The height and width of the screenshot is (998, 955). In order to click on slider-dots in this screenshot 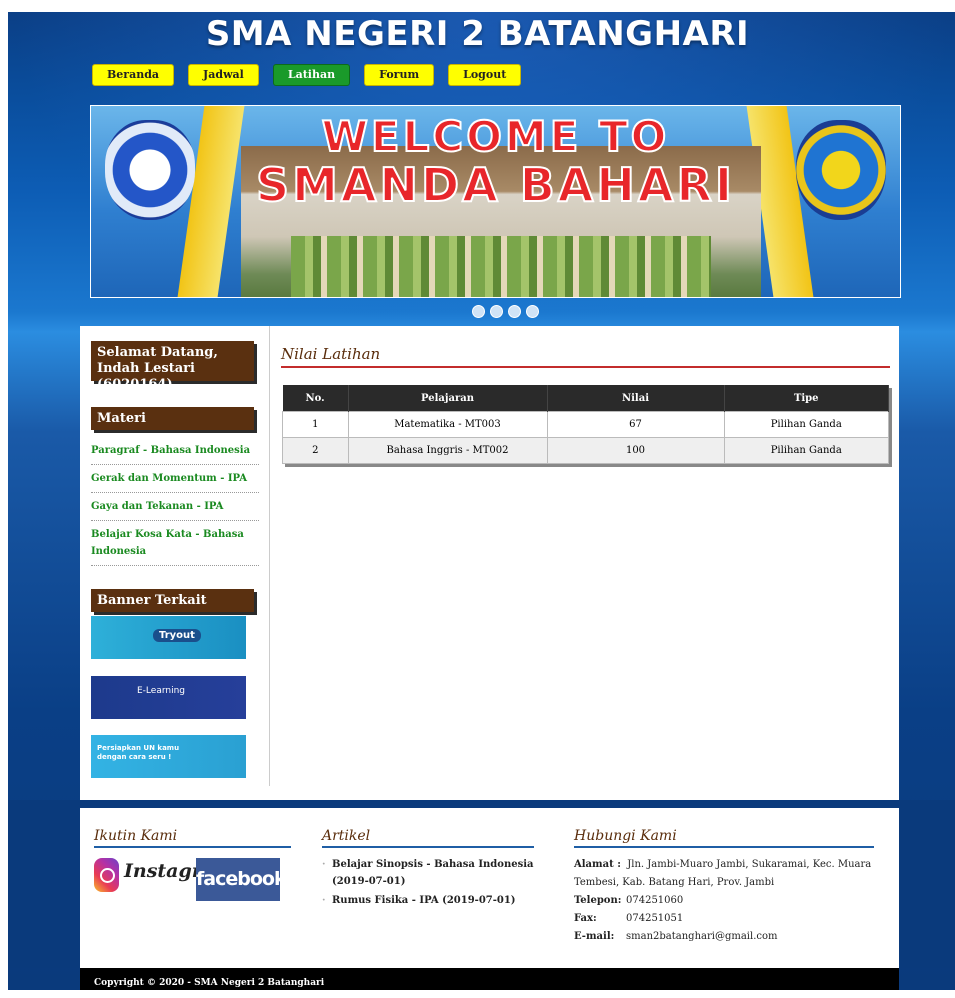, I will do `click(505, 311)`.